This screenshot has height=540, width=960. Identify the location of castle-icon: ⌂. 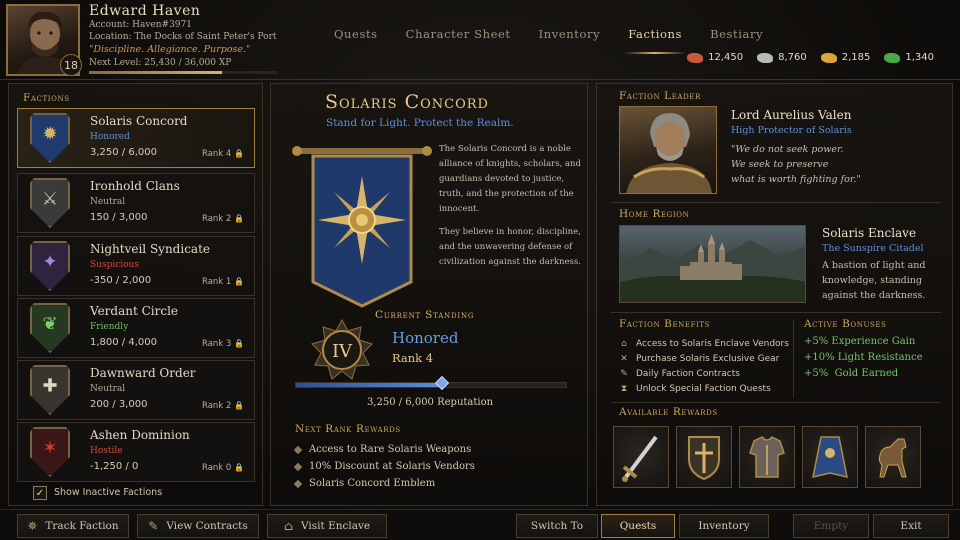
(288, 526).